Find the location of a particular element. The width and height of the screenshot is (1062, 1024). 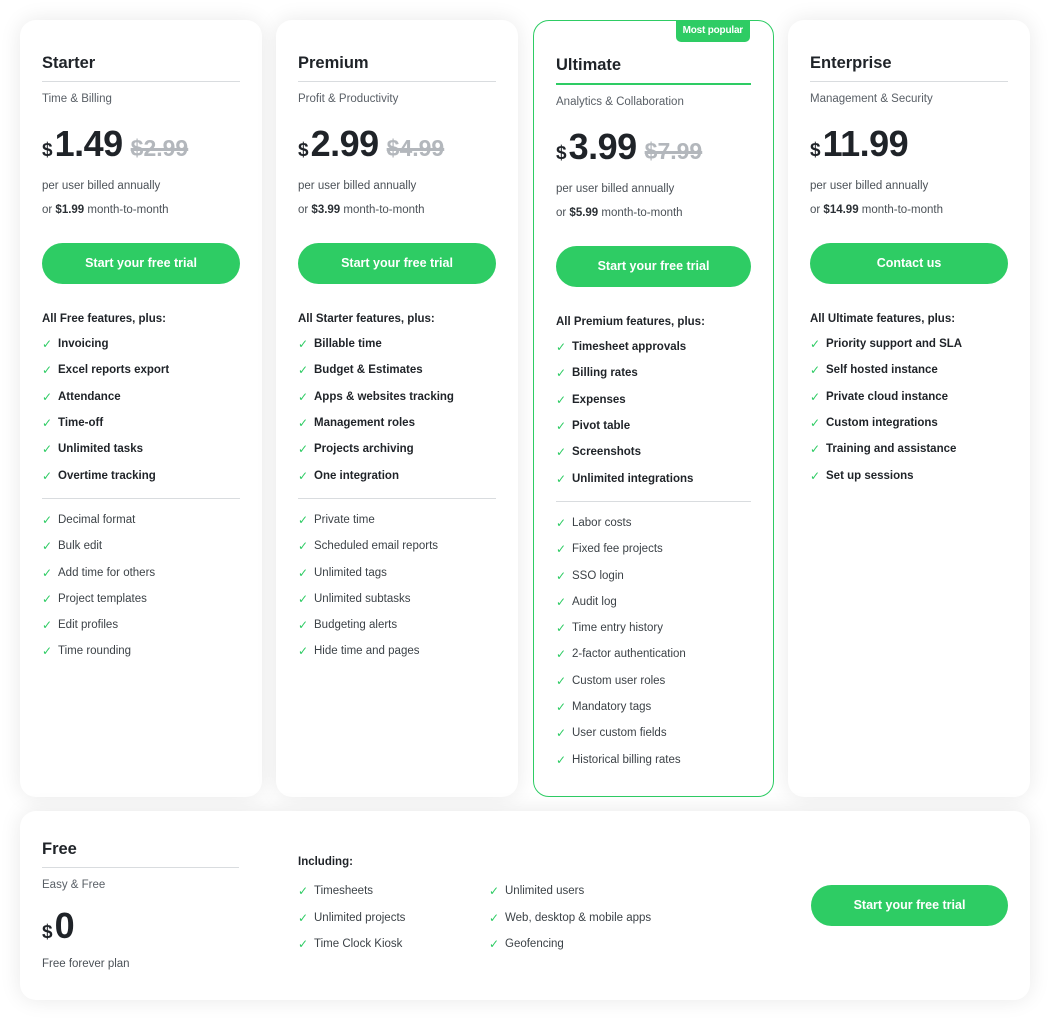

starter-cta-button: Start your free trial is located at coordinates (141, 263).